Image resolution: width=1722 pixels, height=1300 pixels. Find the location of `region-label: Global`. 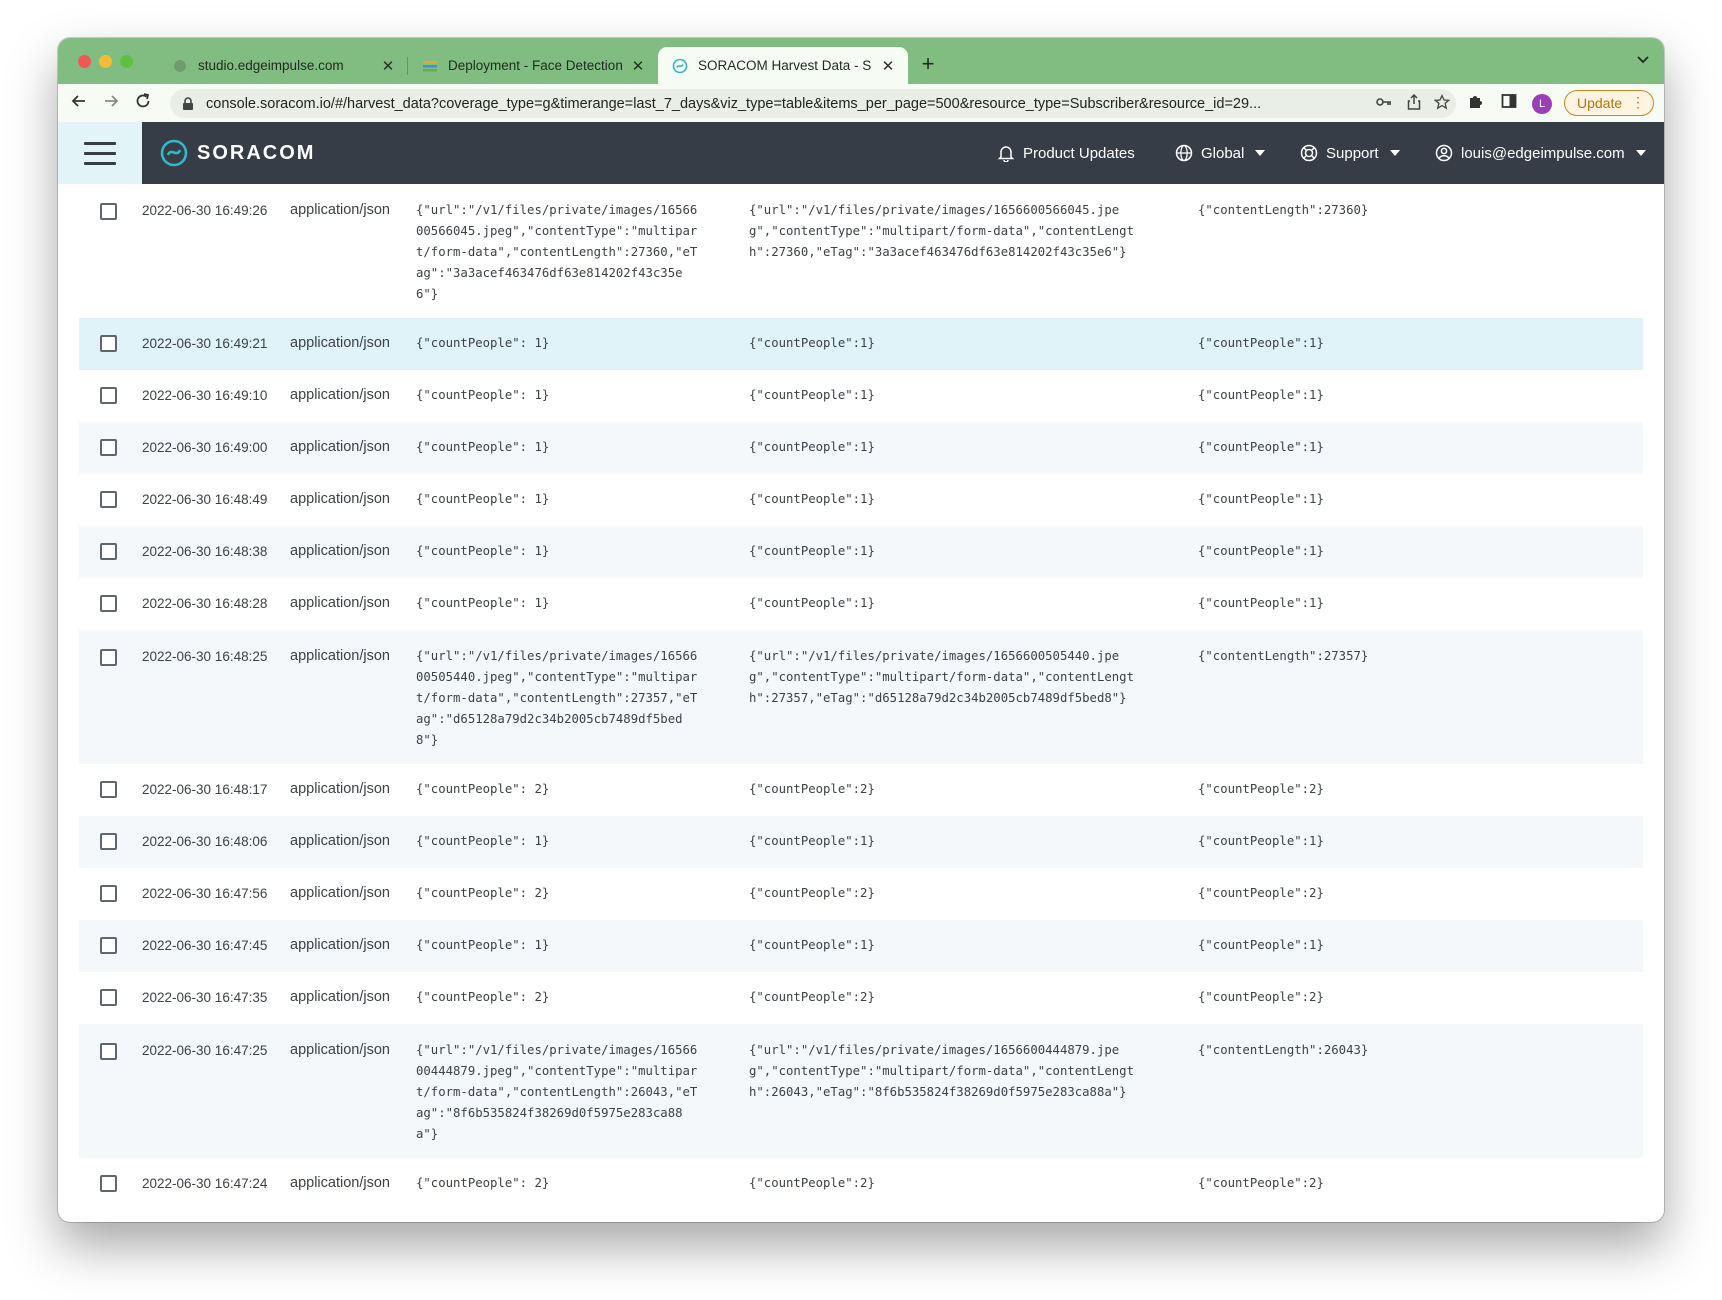

region-label: Global is located at coordinates (1223, 153).